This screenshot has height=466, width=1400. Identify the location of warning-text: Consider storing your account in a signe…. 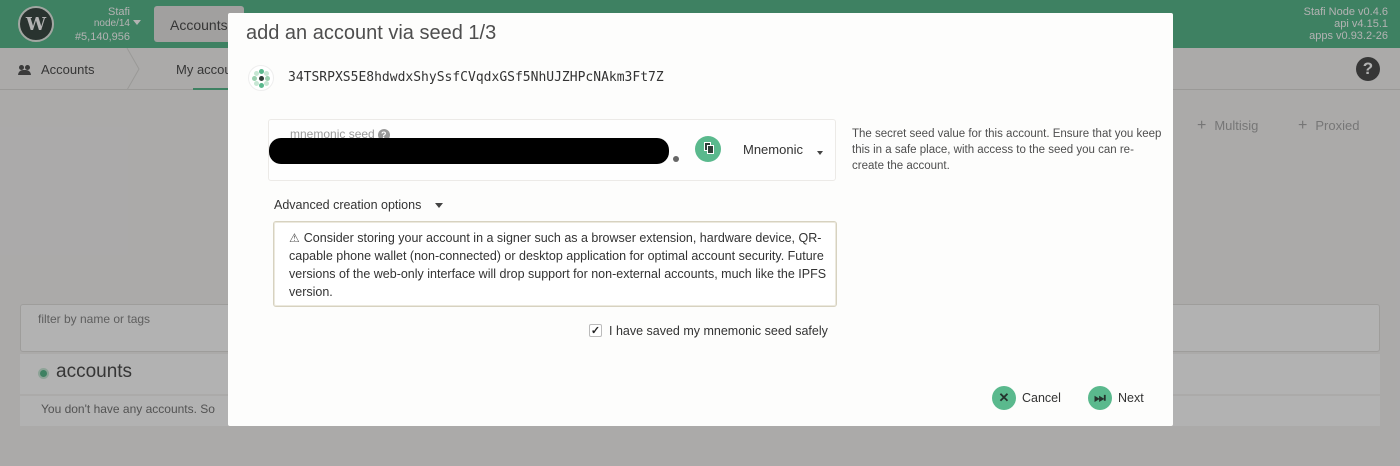
(558, 265).